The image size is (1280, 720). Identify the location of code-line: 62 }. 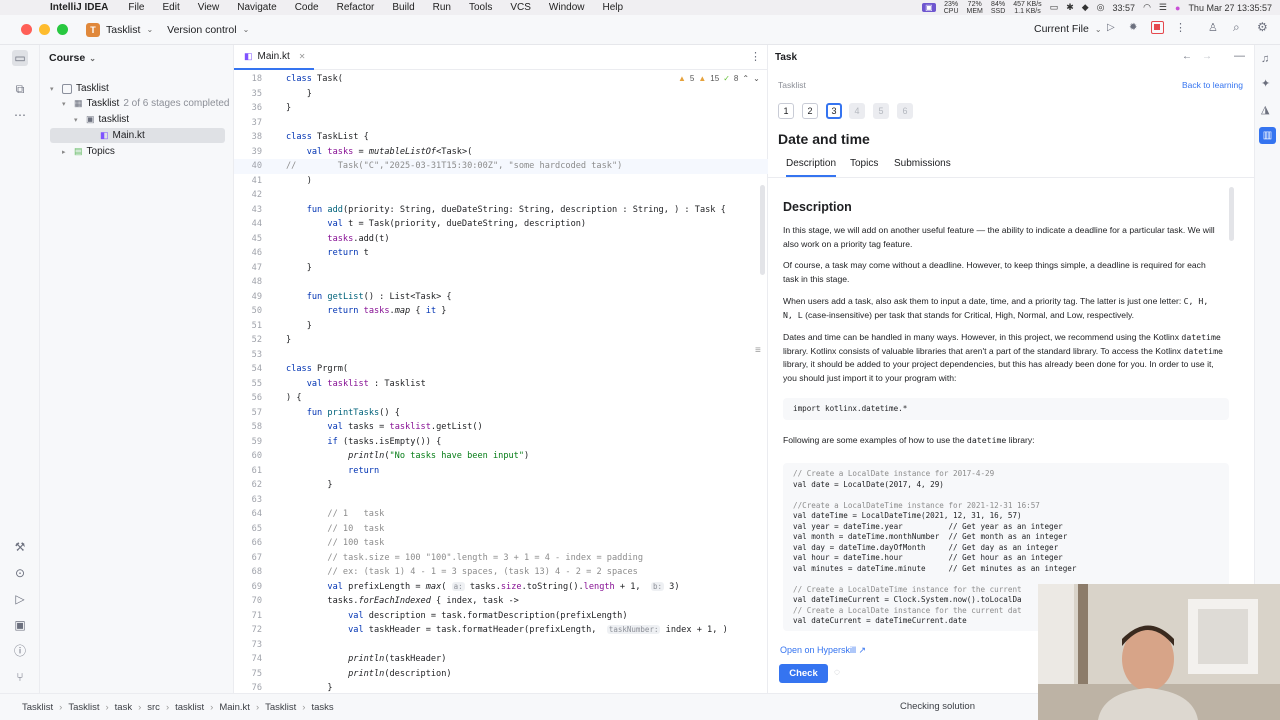
(501, 485).